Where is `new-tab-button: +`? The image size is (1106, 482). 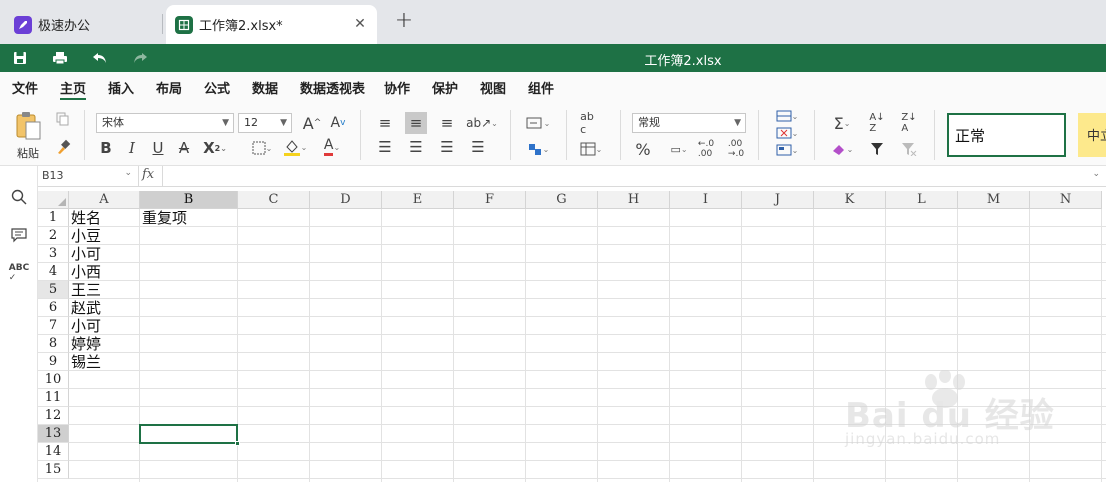 new-tab-button: + is located at coordinates (404, 22).